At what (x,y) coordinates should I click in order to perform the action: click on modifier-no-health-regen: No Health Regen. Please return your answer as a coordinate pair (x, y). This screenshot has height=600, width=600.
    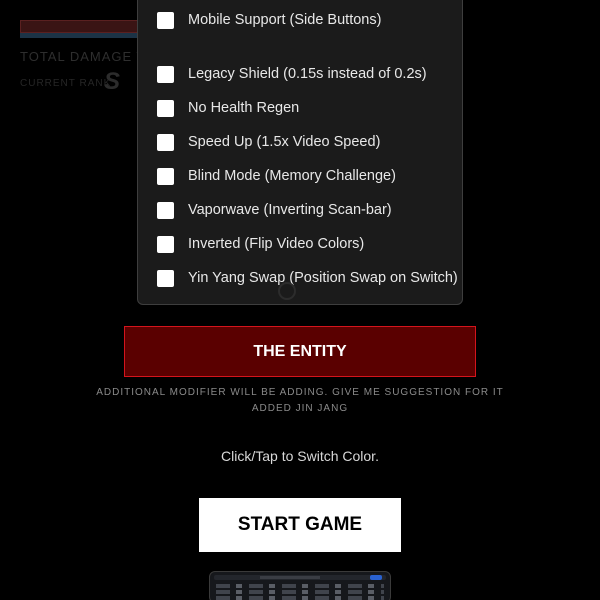
    Looking at the image, I should click on (228, 108).